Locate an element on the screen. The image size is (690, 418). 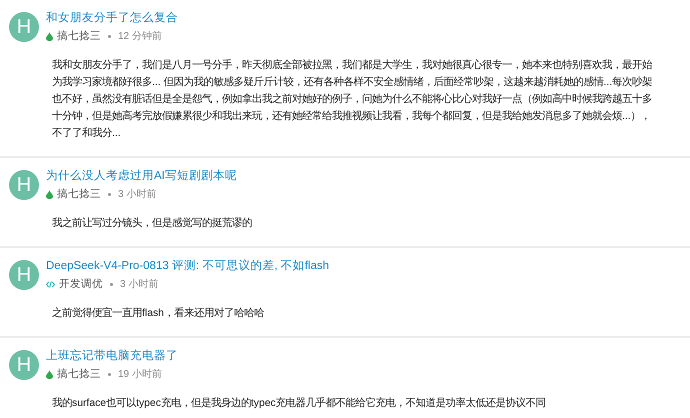
post-excerpt-line: 为我学习家境都好很多... 但因为我的敏感多疑斤斤计较，还有各种各样不安全感情绪，后面经常吵架，这越来越消耗她的感情...每次吵架 is located at coordinates (353, 82).